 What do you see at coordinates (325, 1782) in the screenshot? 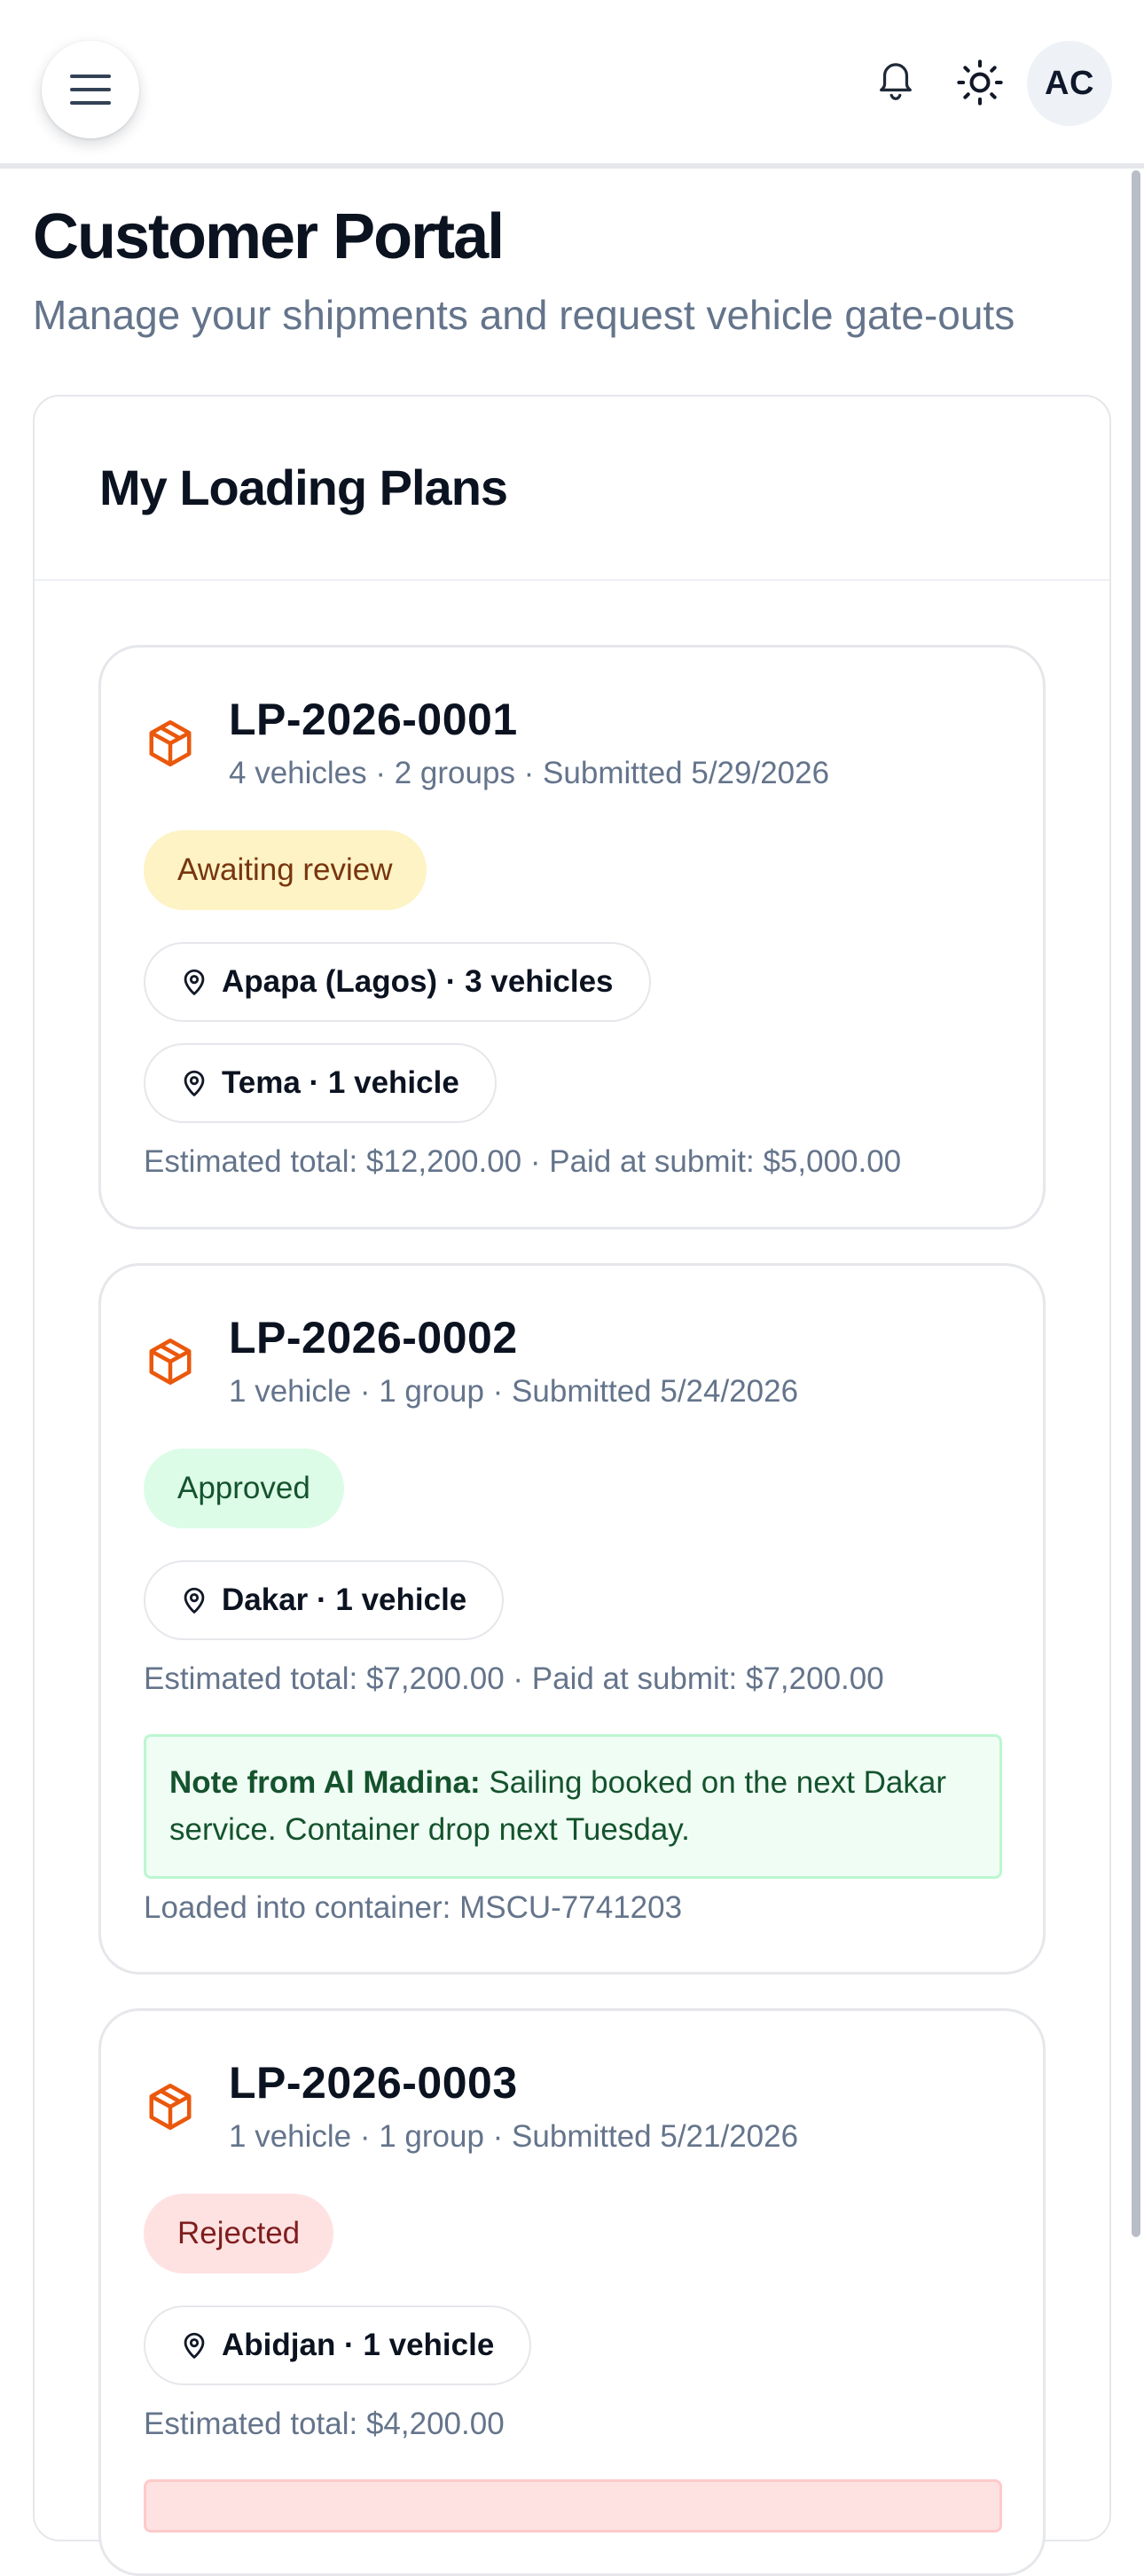
I see `note-label: Note from Al Madina:` at bounding box center [325, 1782].